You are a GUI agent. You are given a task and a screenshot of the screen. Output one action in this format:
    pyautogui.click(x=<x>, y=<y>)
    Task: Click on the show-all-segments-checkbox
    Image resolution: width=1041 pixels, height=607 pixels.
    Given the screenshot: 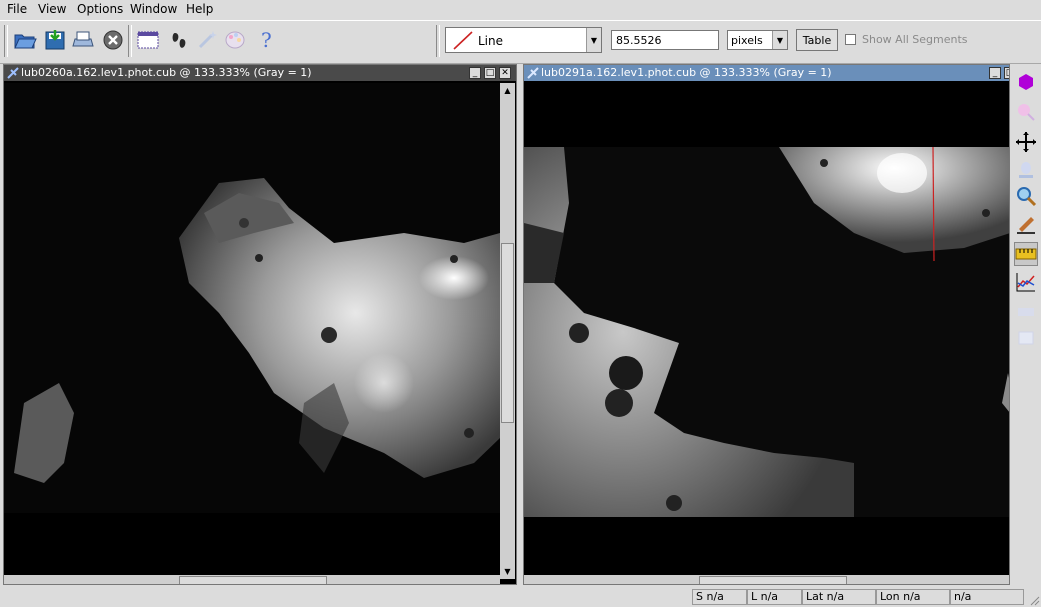 What is the action you would take?
    pyautogui.click(x=850, y=39)
    